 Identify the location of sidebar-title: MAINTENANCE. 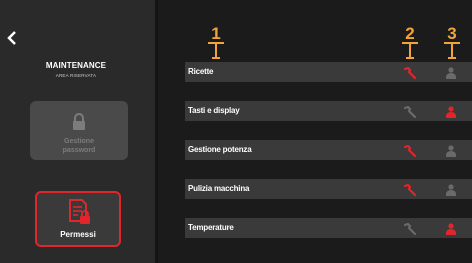
(76, 65).